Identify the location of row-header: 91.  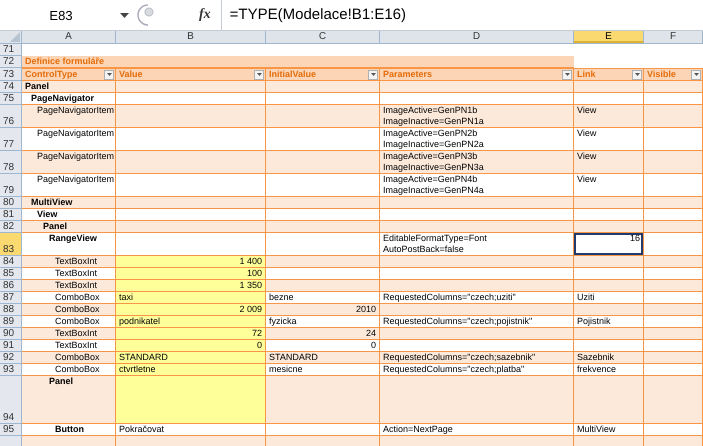
(11, 346).